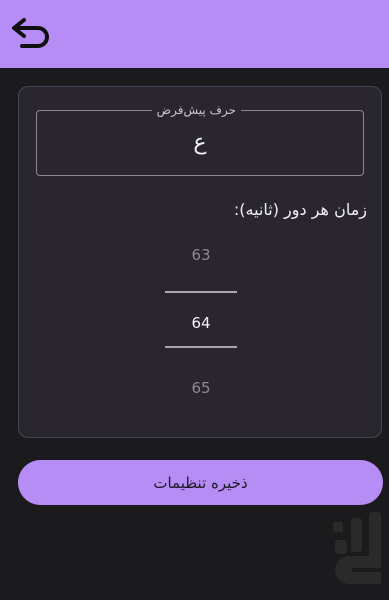 The width and height of the screenshot is (389, 600). What do you see at coordinates (201, 388) in the screenshot?
I see `picker-next-value: 65` at bounding box center [201, 388].